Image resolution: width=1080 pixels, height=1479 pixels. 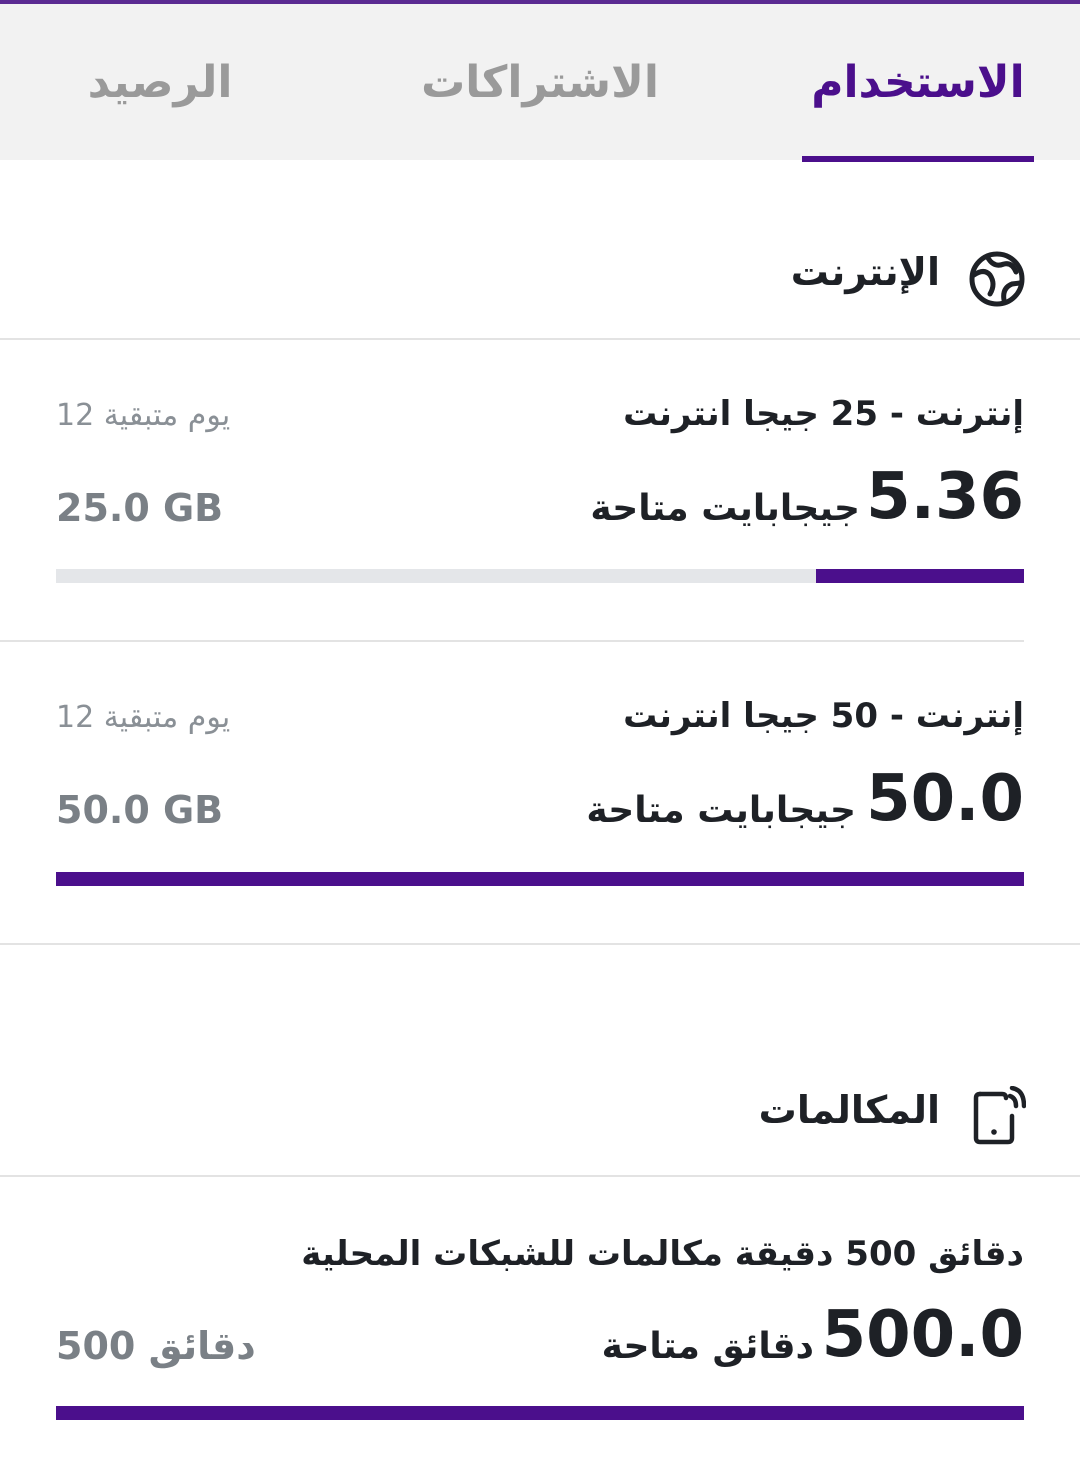 I want to click on internet-section-title: الإنترنت, so click(x=865, y=272).